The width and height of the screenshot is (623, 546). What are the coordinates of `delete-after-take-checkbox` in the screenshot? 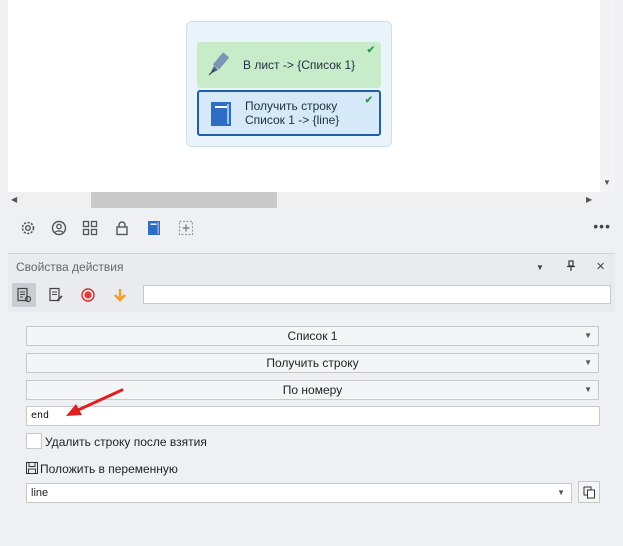 It's located at (34, 441).